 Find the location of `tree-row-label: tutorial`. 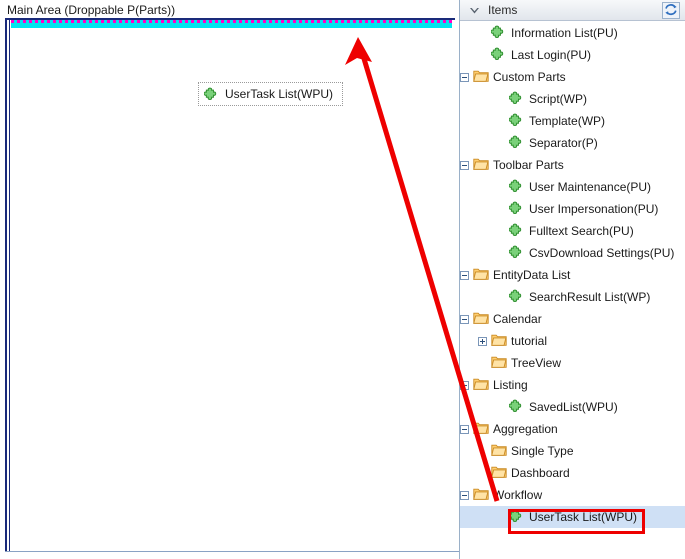

tree-row-label: tutorial is located at coordinates (529, 341).